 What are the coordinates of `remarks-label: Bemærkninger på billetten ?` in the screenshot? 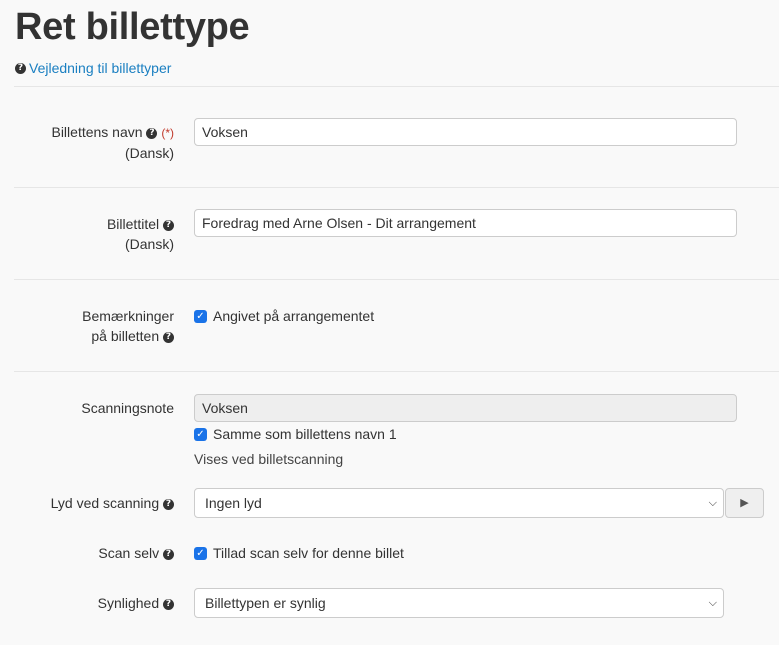 It's located at (128, 326).